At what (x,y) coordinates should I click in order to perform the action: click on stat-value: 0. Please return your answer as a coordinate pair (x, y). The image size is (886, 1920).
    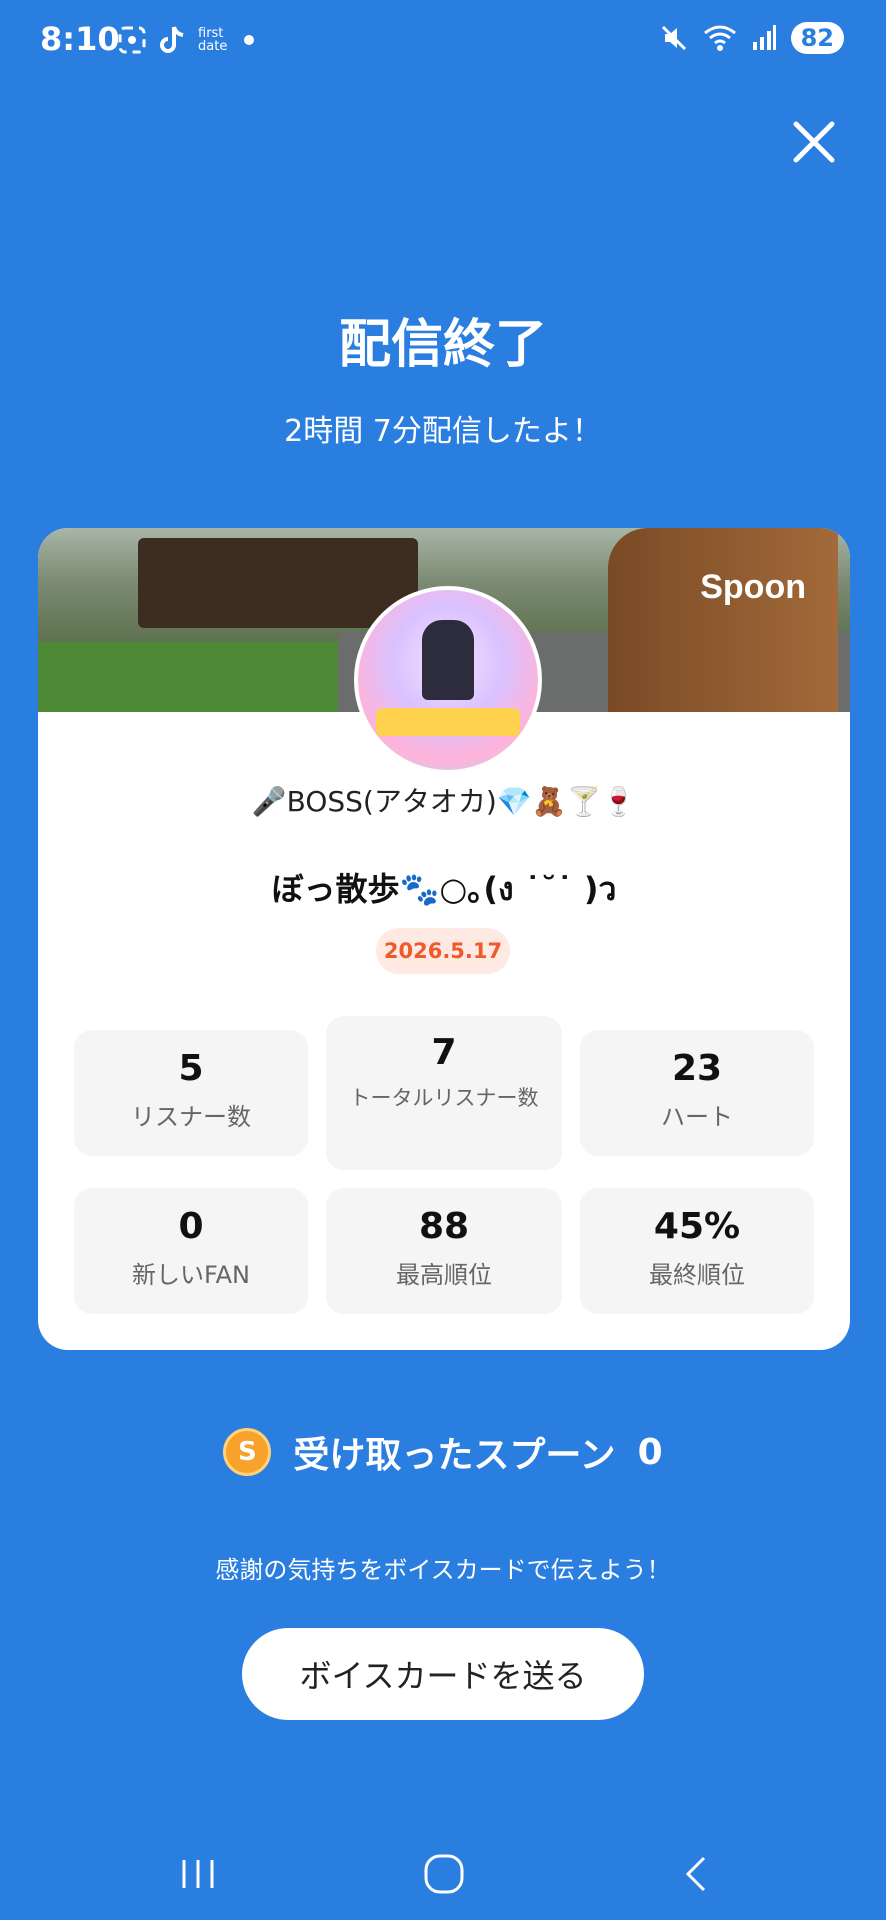
    Looking at the image, I should click on (191, 1226).